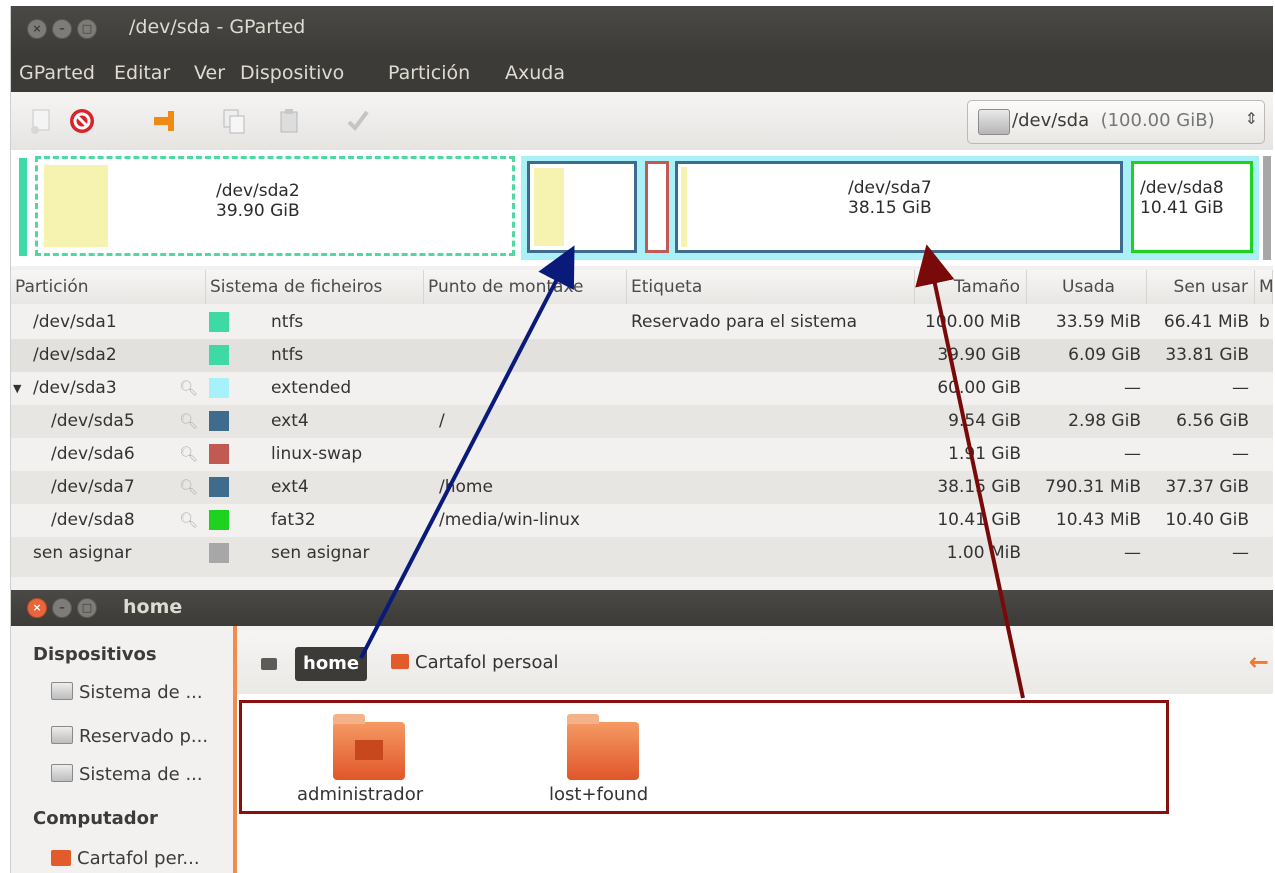 The image size is (1275, 873). I want to click on red-arrow, so click(970, 471).